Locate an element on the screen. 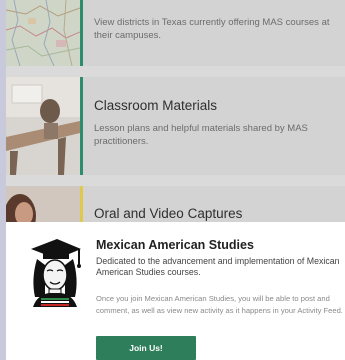  card-title: Oral and Video Captures is located at coordinates (168, 213).